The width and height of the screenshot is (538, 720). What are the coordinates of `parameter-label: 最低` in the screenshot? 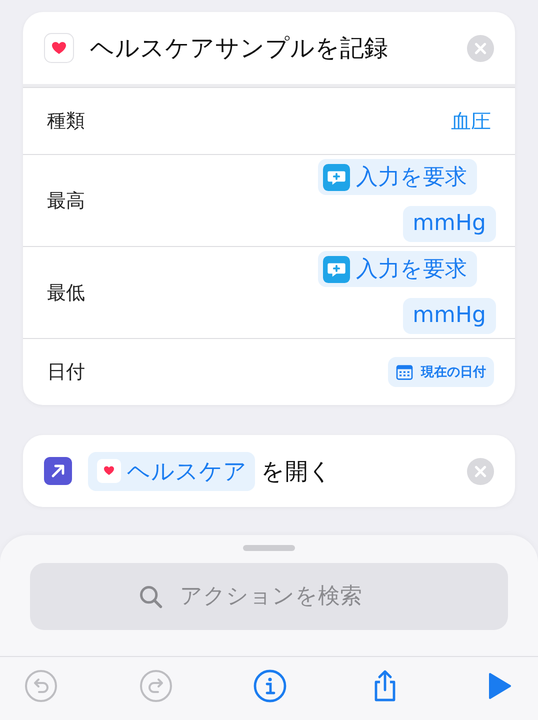 It's located at (66, 293).